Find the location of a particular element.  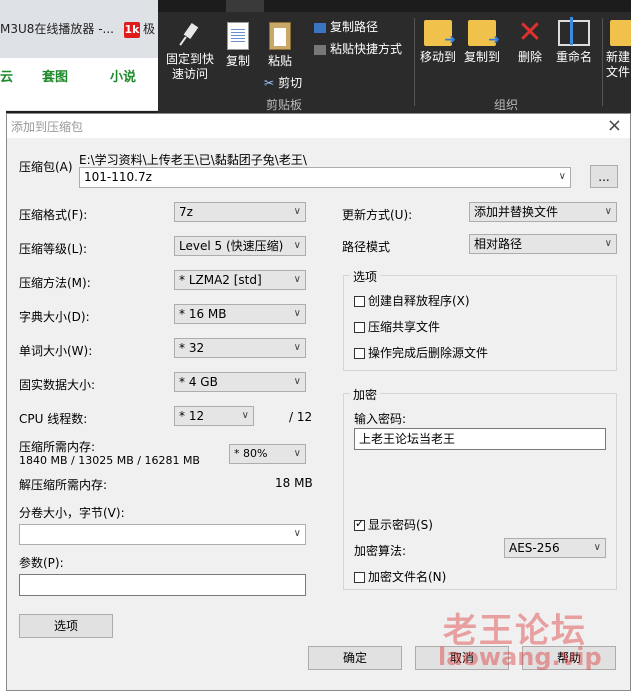

ok-button: 确定 is located at coordinates (355, 658).